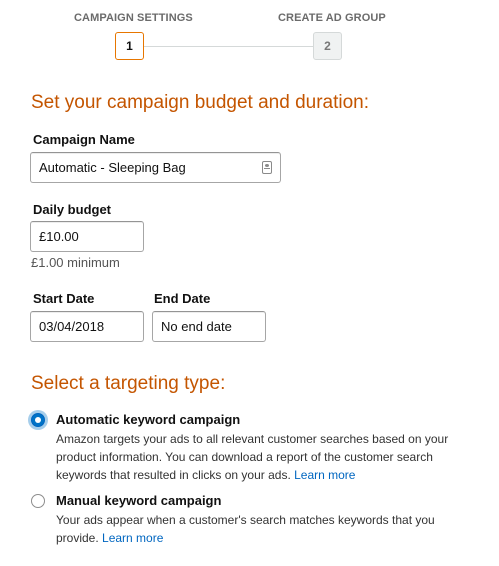  I want to click on step-2-number: 2, so click(327, 46).